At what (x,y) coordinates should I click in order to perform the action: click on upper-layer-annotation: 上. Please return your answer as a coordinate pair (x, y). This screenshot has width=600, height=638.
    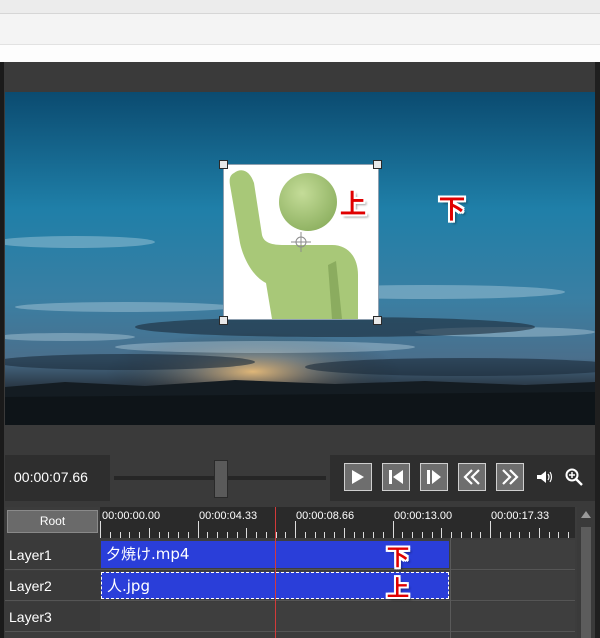
    Looking at the image, I should click on (353, 205).